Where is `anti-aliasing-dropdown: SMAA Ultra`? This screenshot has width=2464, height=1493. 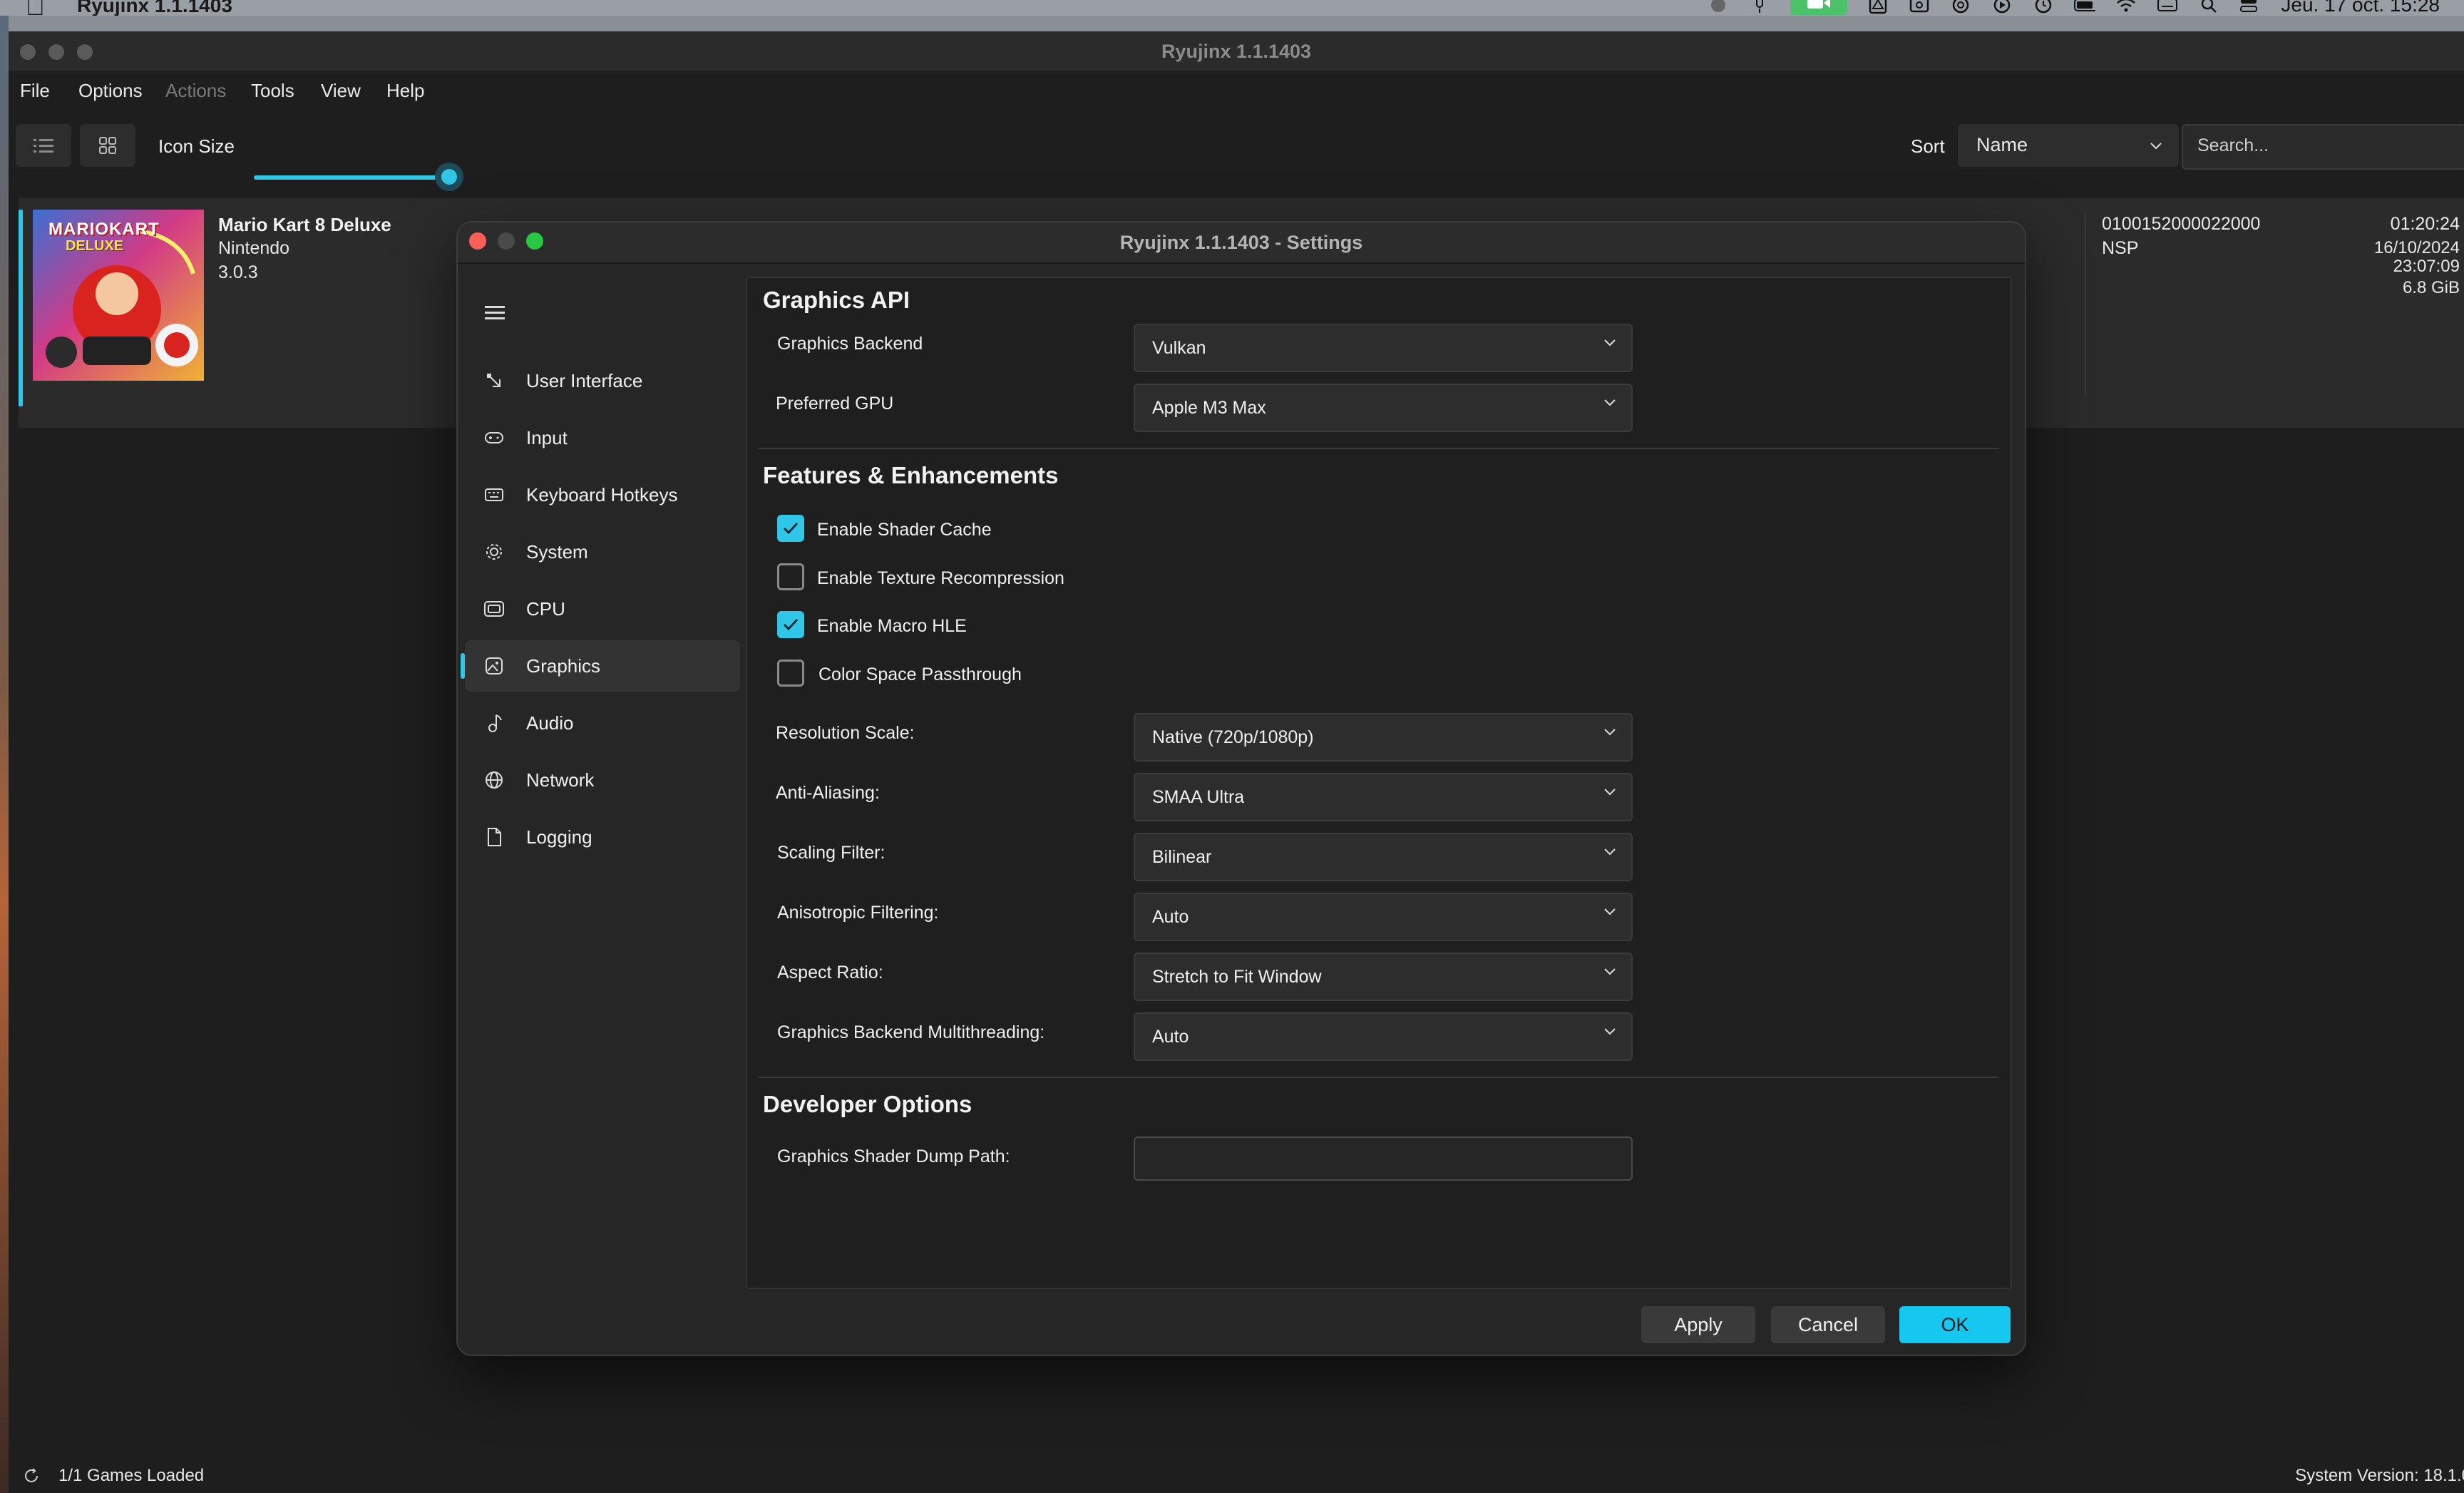 anti-aliasing-dropdown: SMAA Ultra is located at coordinates (1383, 797).